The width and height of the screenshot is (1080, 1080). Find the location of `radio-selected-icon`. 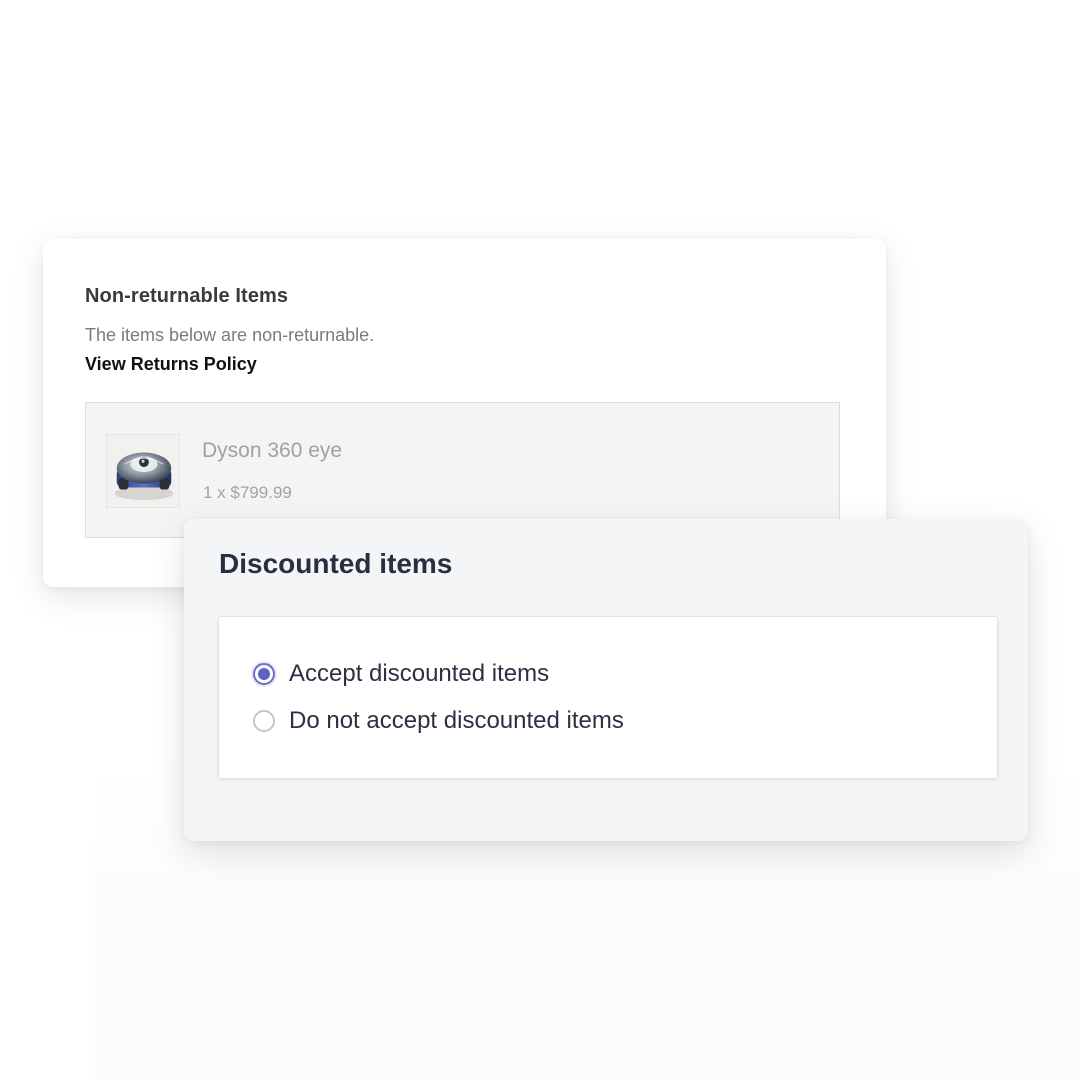

radio-selected-icon is located at coordinates (264, 674).